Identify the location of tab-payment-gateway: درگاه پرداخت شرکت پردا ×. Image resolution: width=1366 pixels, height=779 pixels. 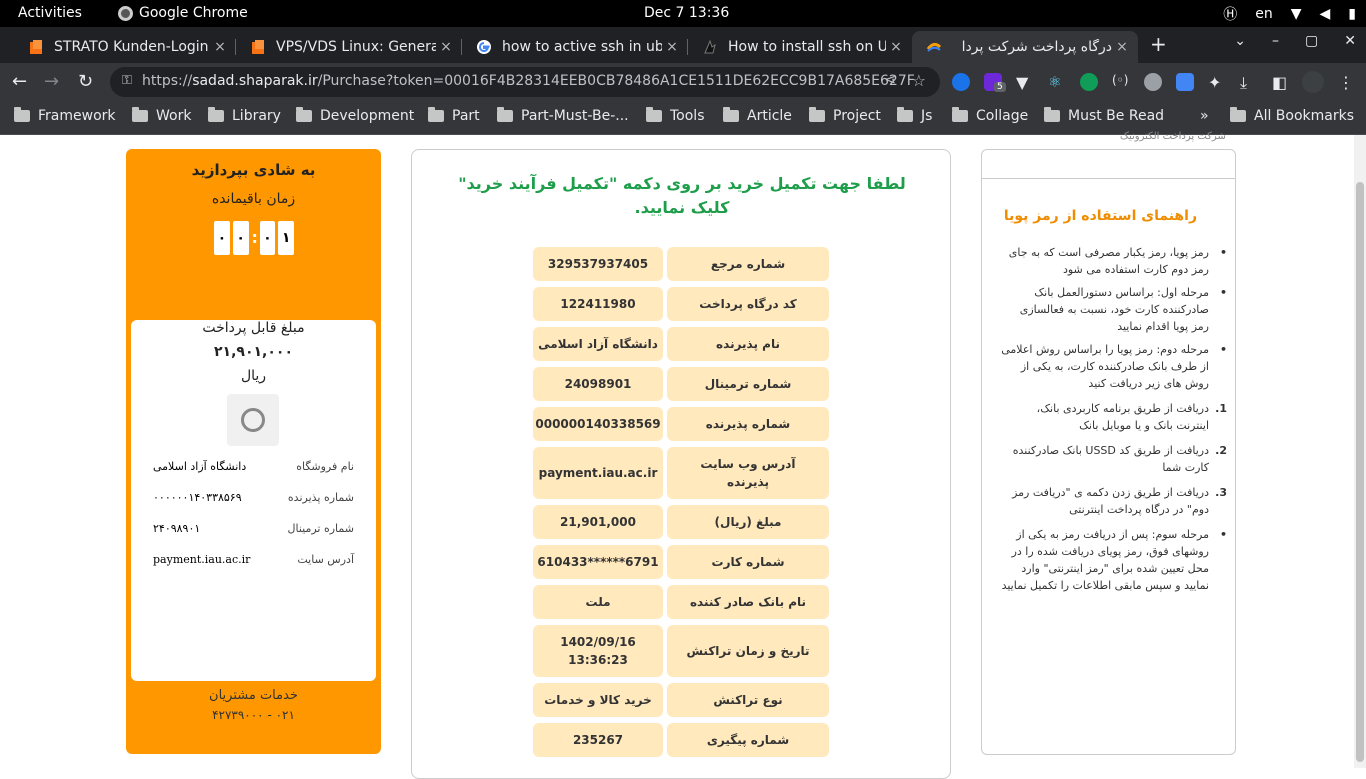
(1025, 47).